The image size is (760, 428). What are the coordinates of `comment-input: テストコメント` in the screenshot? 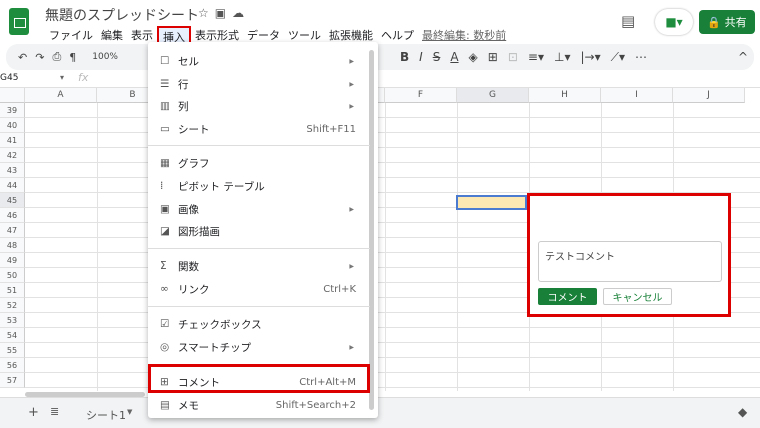 It's located at (630, 261).